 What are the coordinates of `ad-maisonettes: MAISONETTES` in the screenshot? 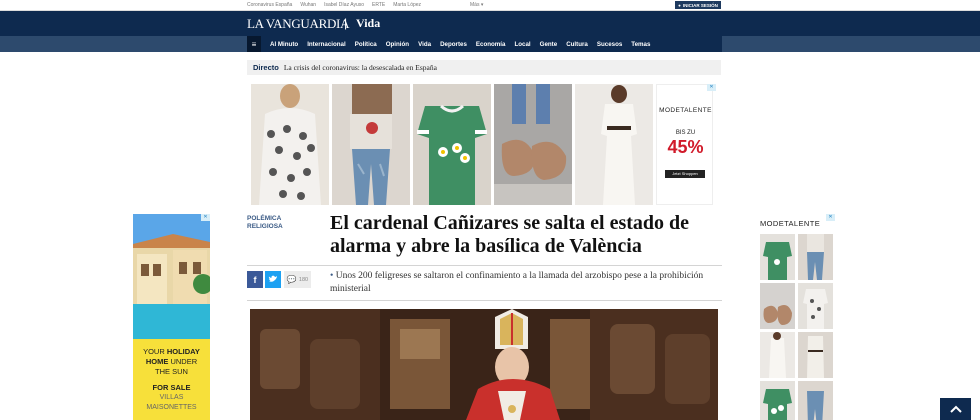 It's located at (171, 407).